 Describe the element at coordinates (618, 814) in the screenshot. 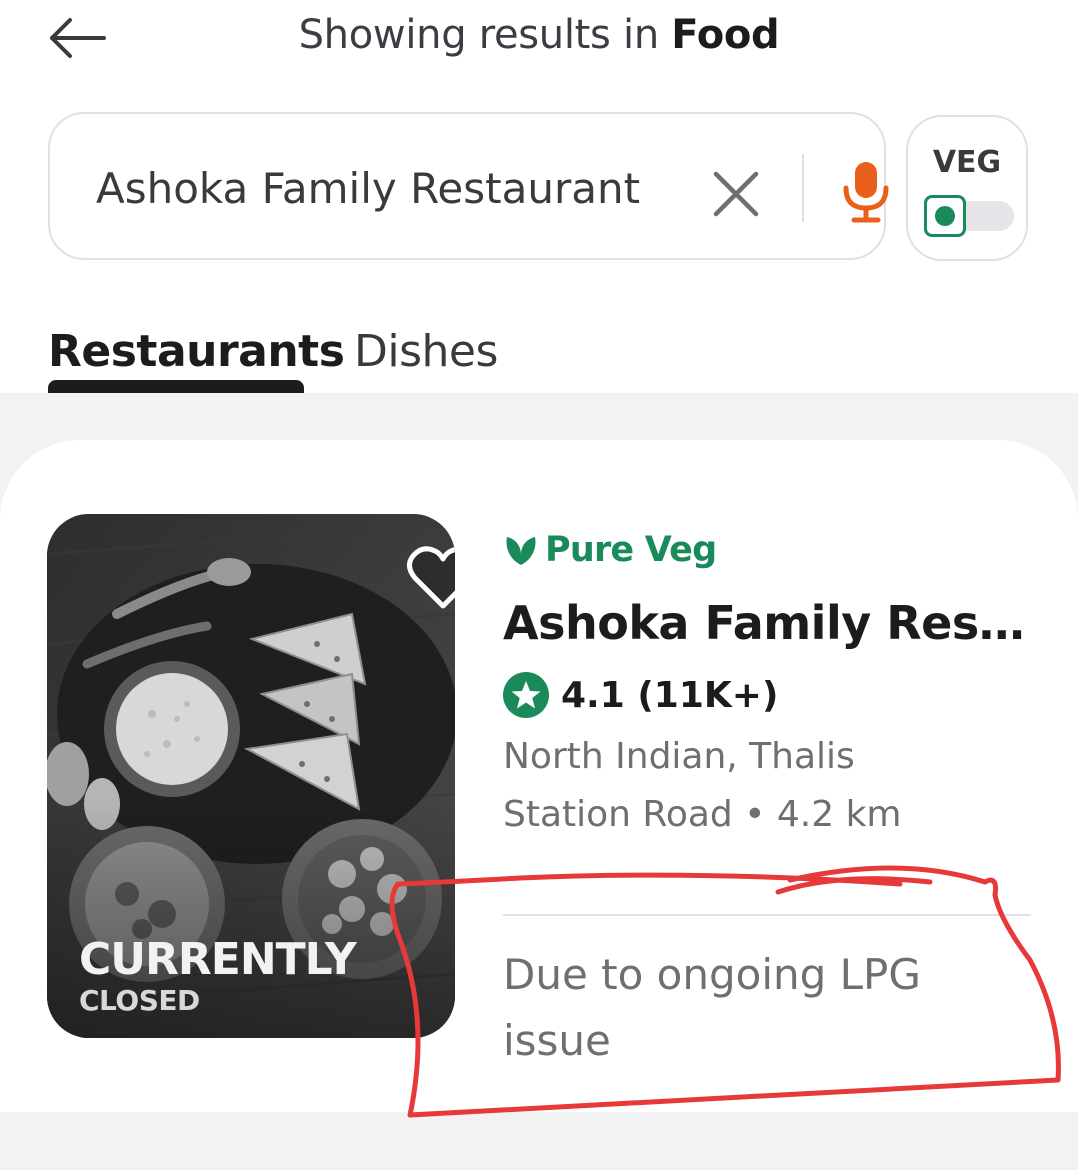

I see `location: Station Road` at that location.